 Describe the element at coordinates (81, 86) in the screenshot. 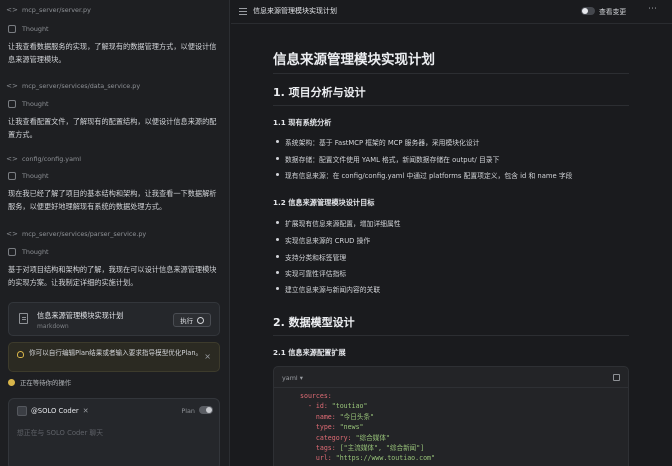

I see `file-path: mcp_server/services/data_service.py` at that location.